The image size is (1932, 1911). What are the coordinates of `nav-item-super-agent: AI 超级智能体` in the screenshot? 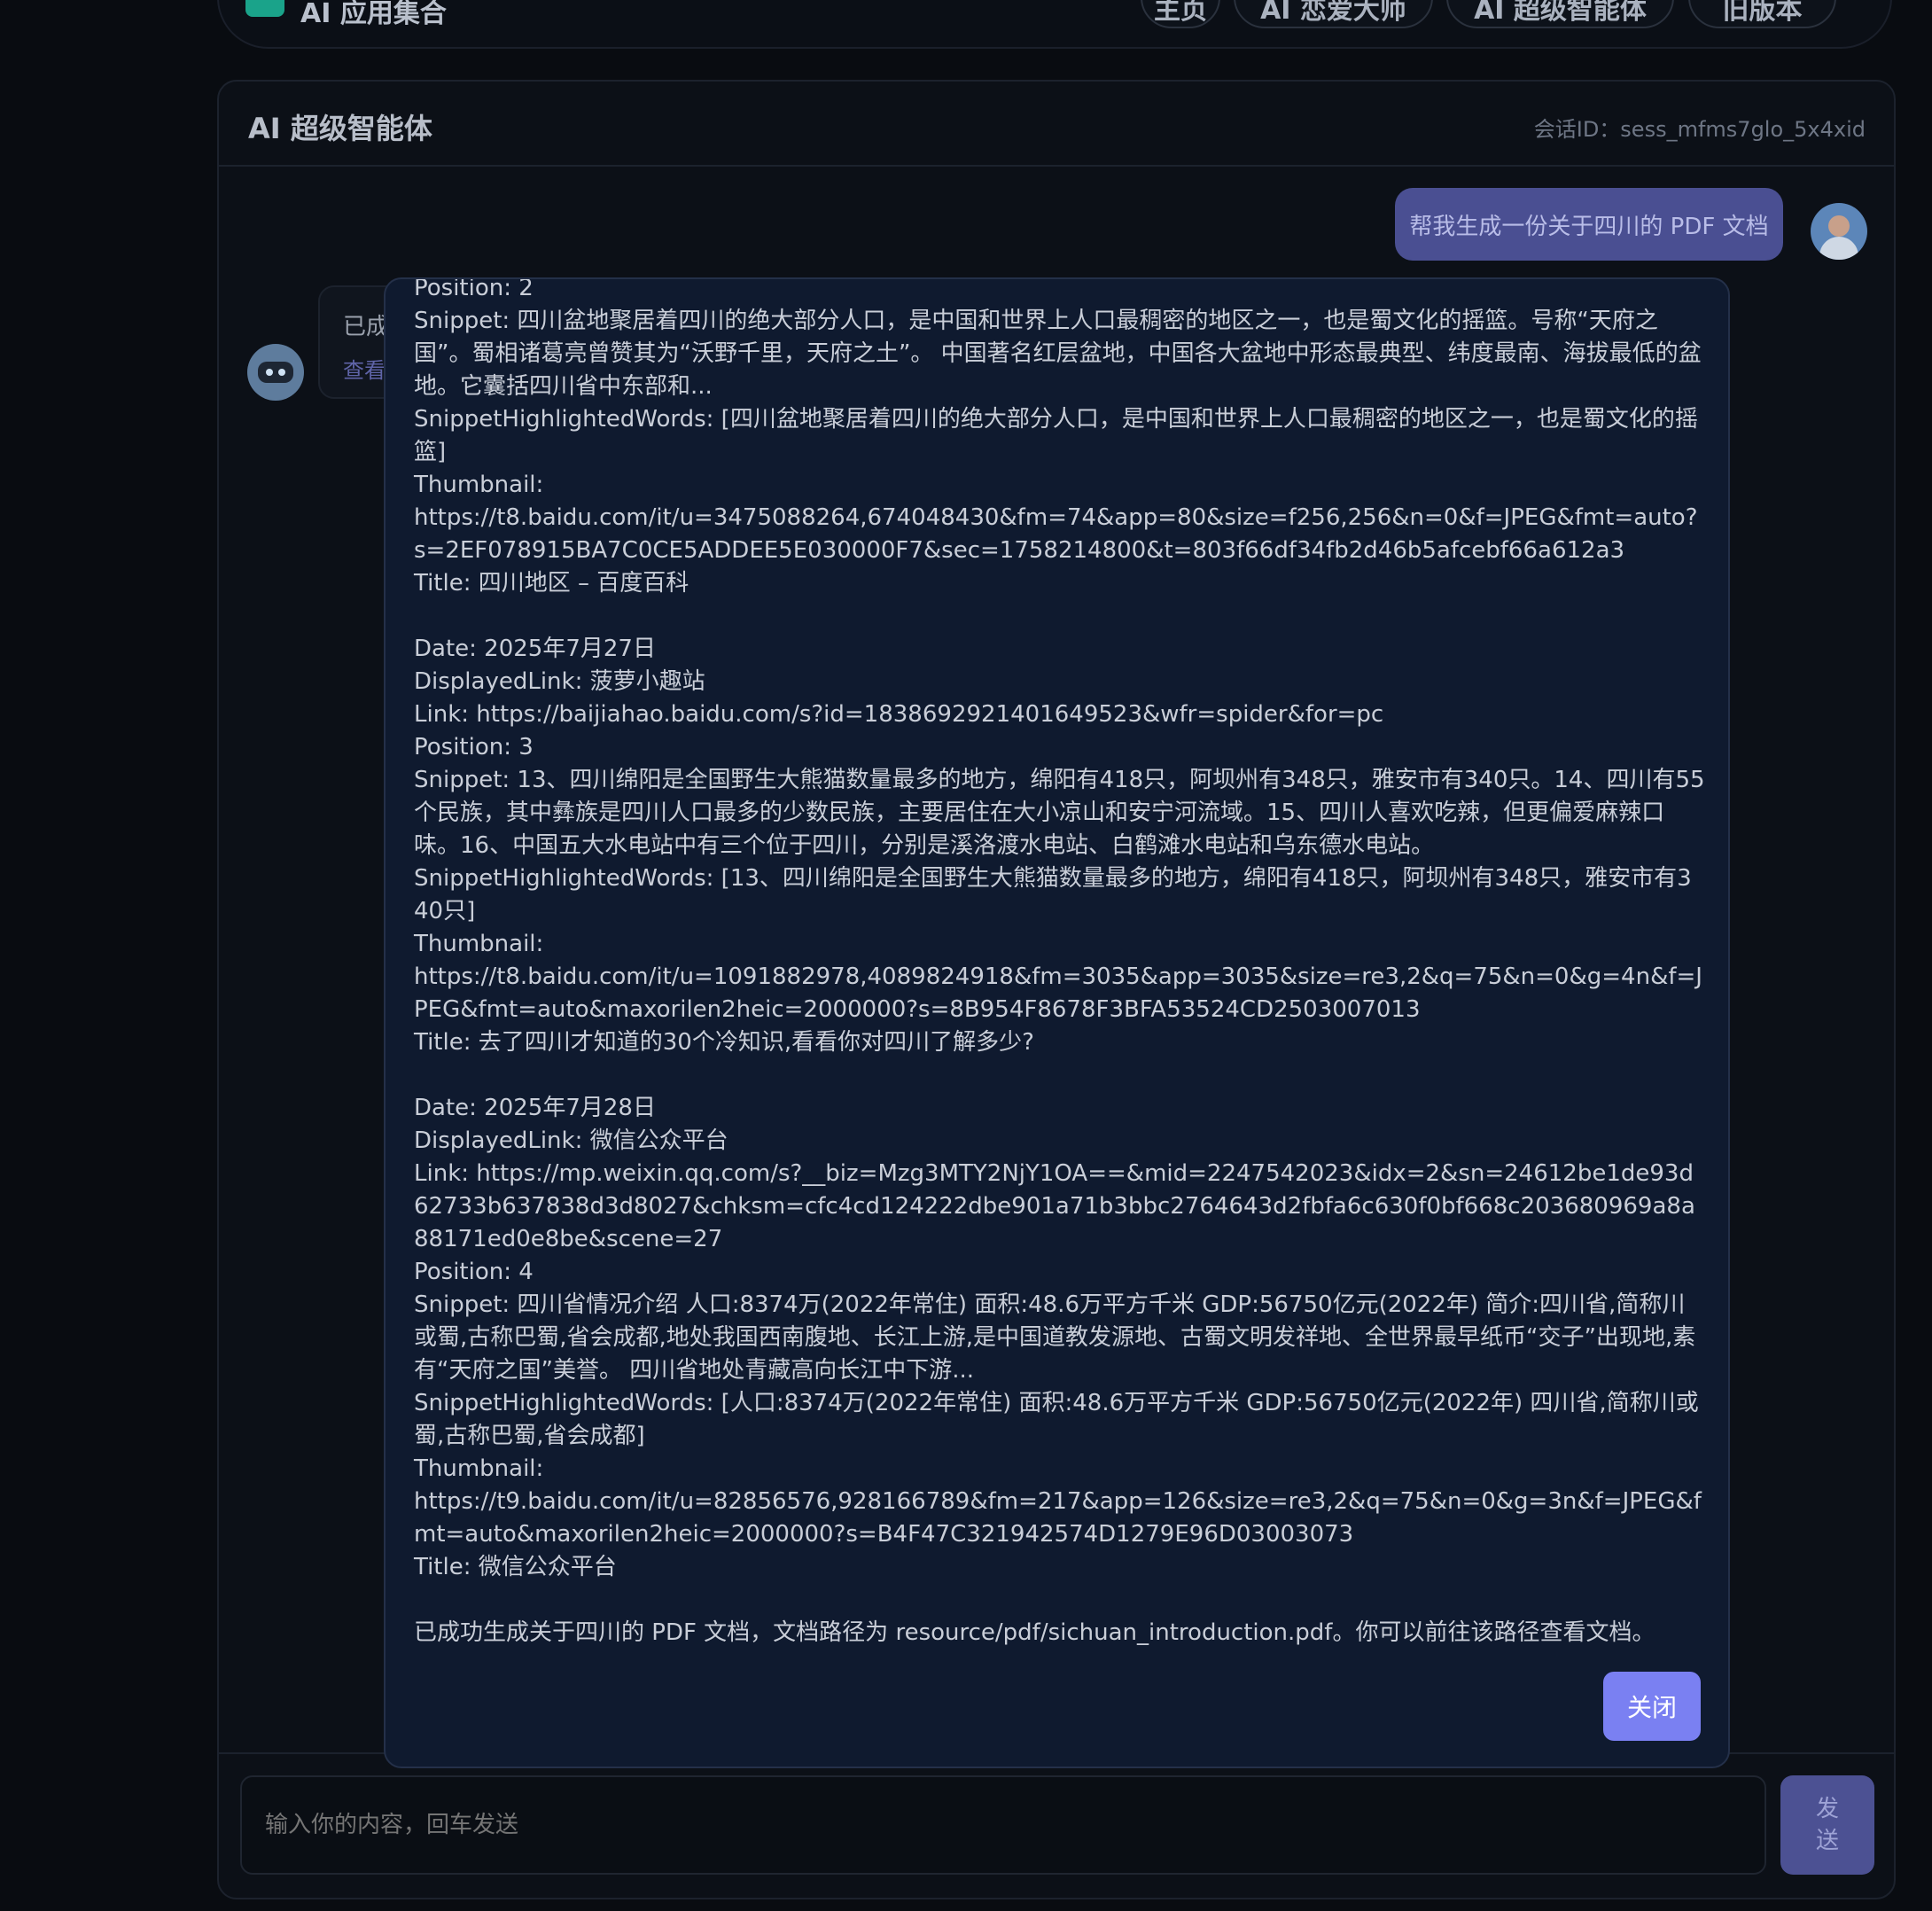 It's located at (1560, 14).